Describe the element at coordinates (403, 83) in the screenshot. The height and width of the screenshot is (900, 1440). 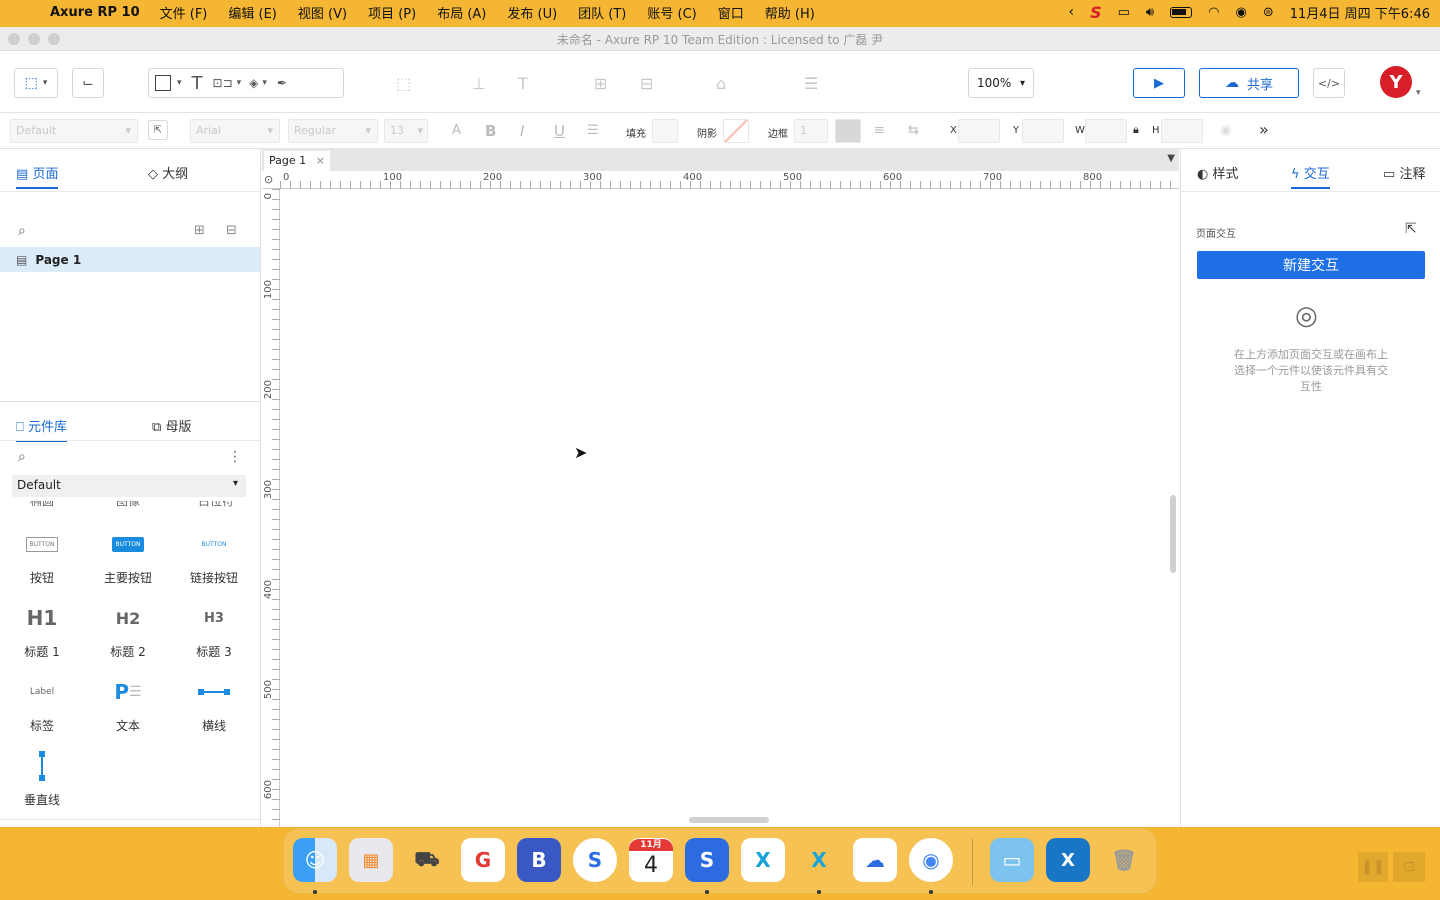
I see `group-icon: ⬚` at that location.